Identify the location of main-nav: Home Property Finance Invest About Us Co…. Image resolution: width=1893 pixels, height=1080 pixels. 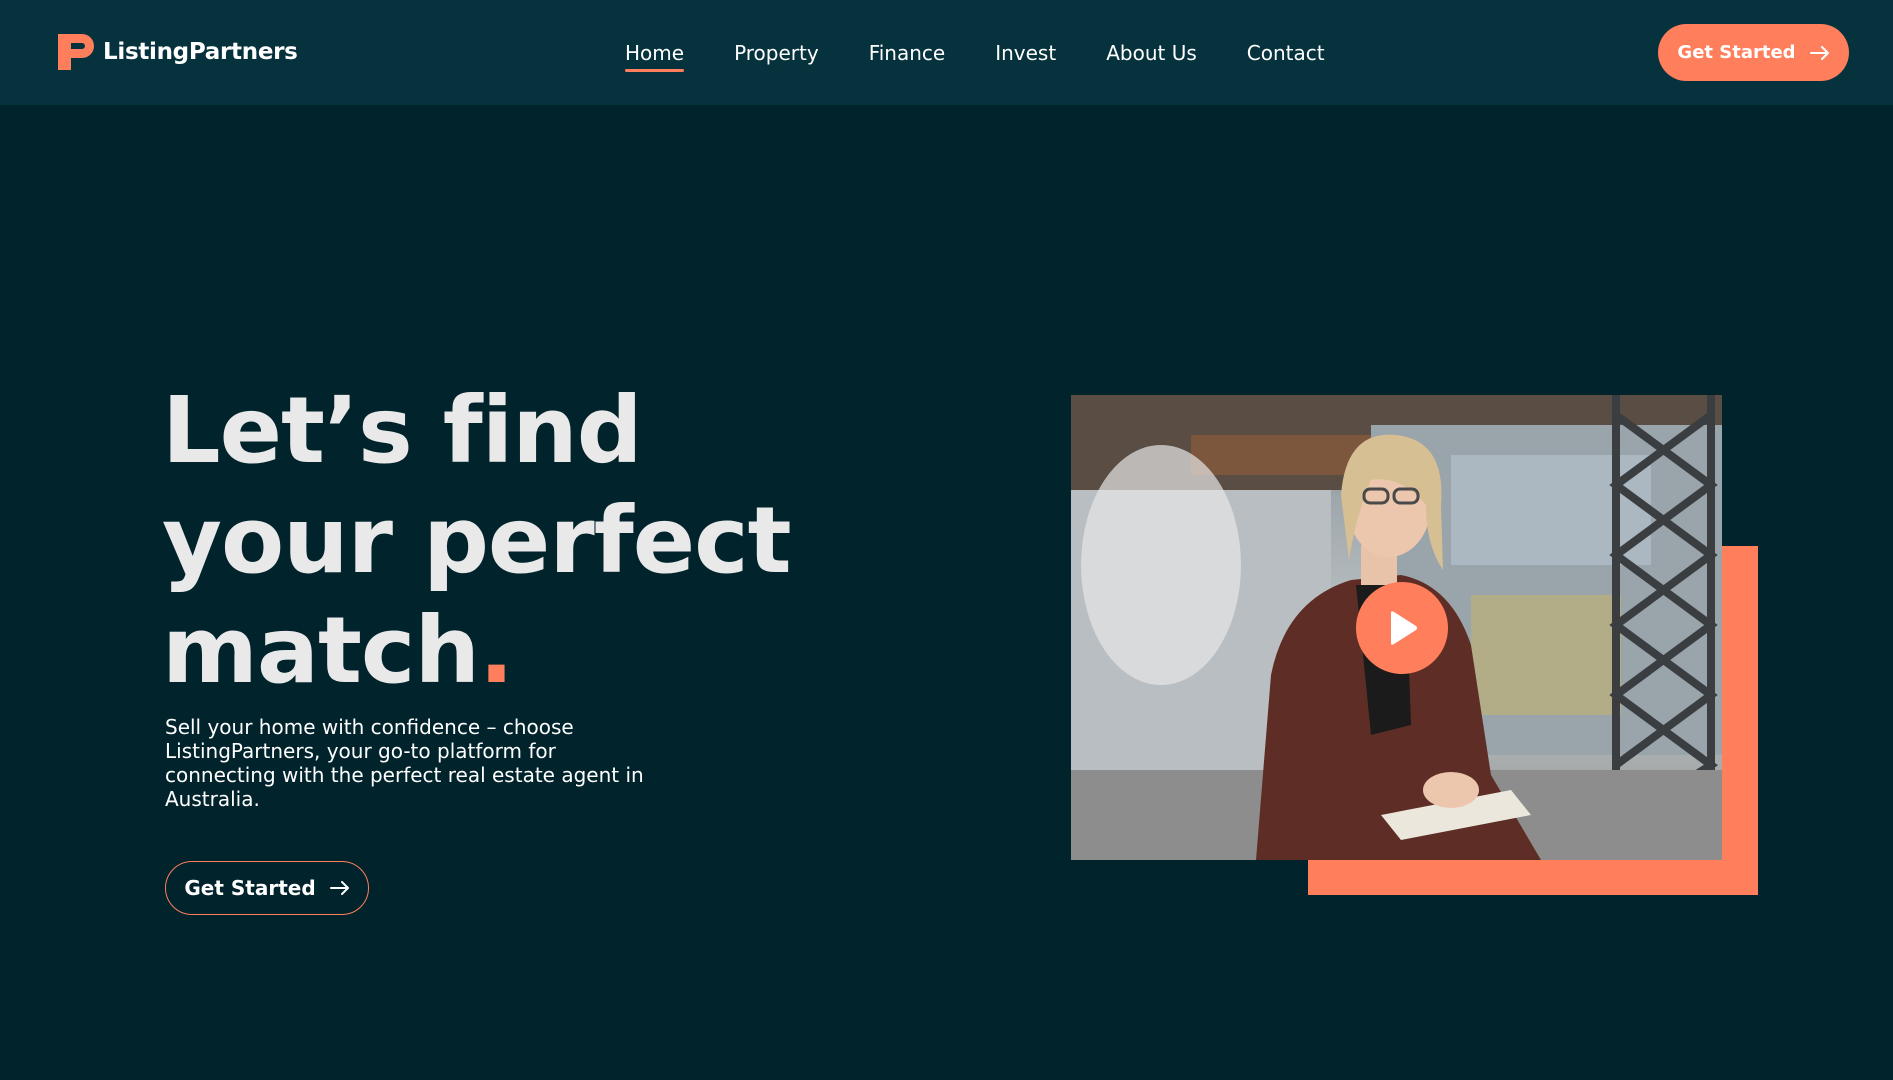
(975, 56).